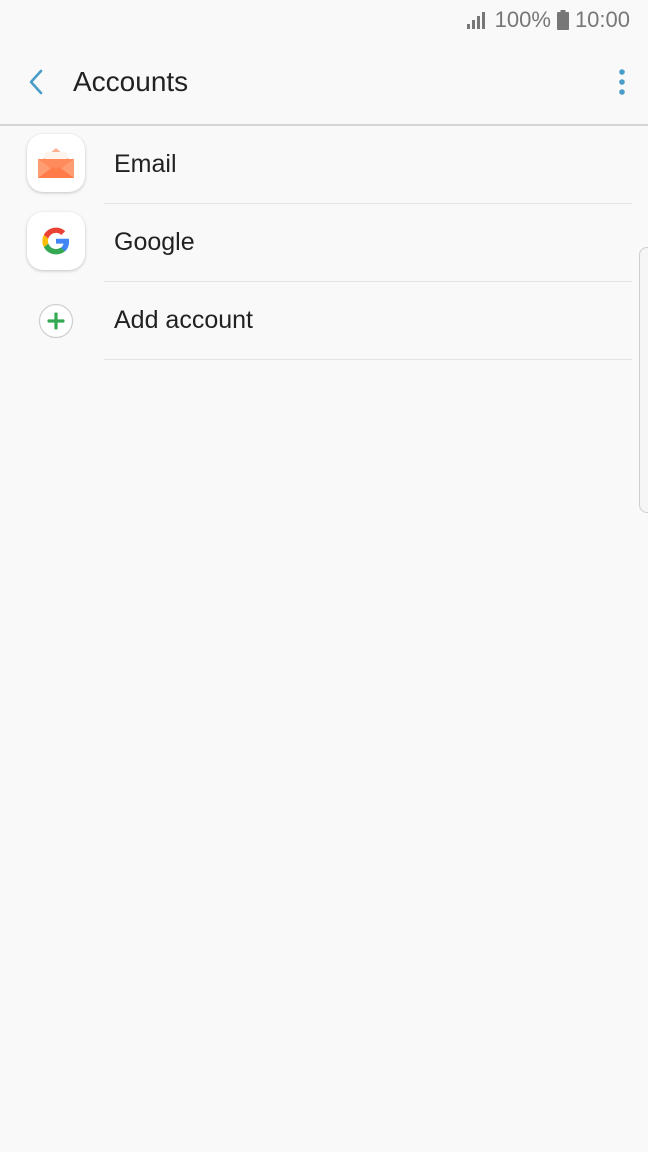 This screenshot has width=648, height=1152. What do you see at coordinates (131, 81) in the screenshot?
I see `page-title: Accounts` at bounding box center [131, 81].